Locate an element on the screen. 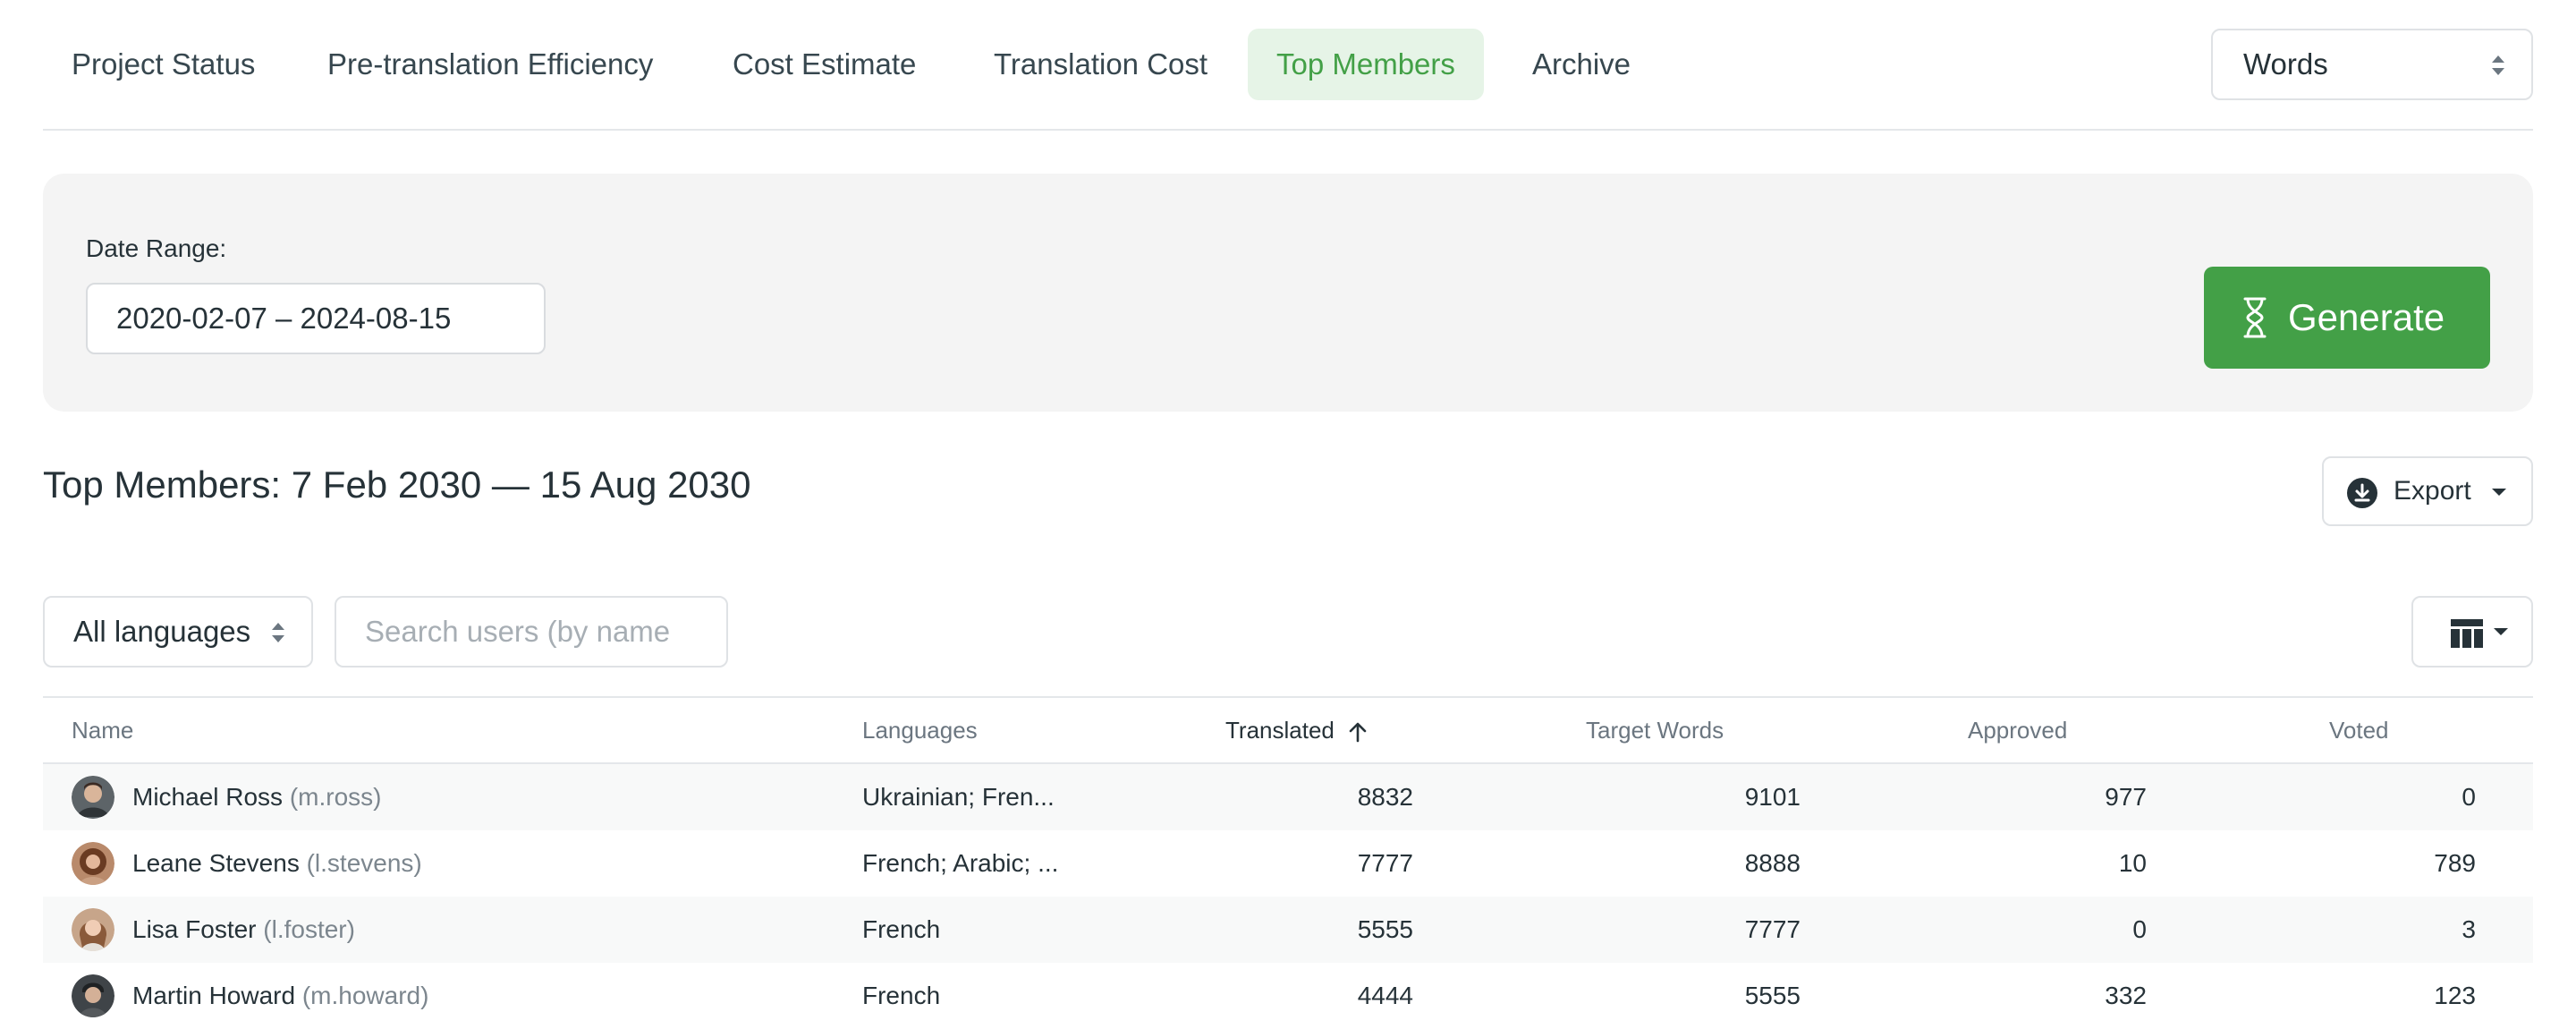 The height and width of the screenshot is (1029, 2576). generate-button: Generate is located at coordinates (2347, 318).